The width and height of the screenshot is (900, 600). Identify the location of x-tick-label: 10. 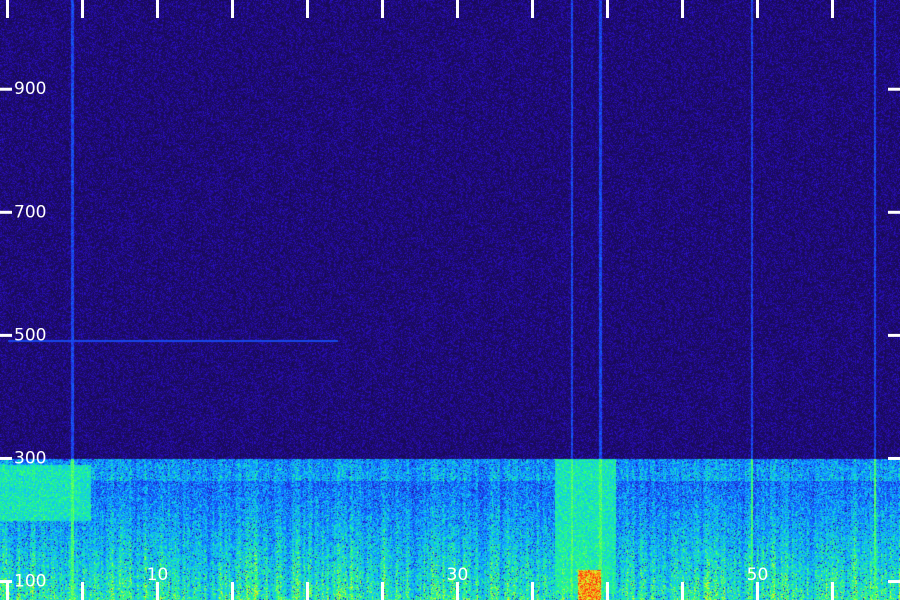
(158, 575).